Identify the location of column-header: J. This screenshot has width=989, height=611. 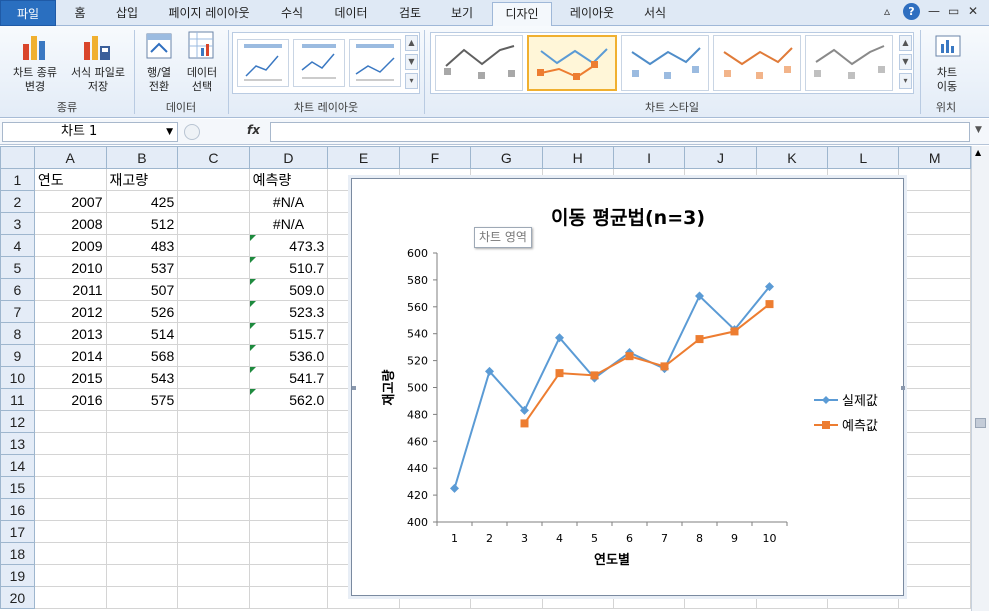
(720, 157).